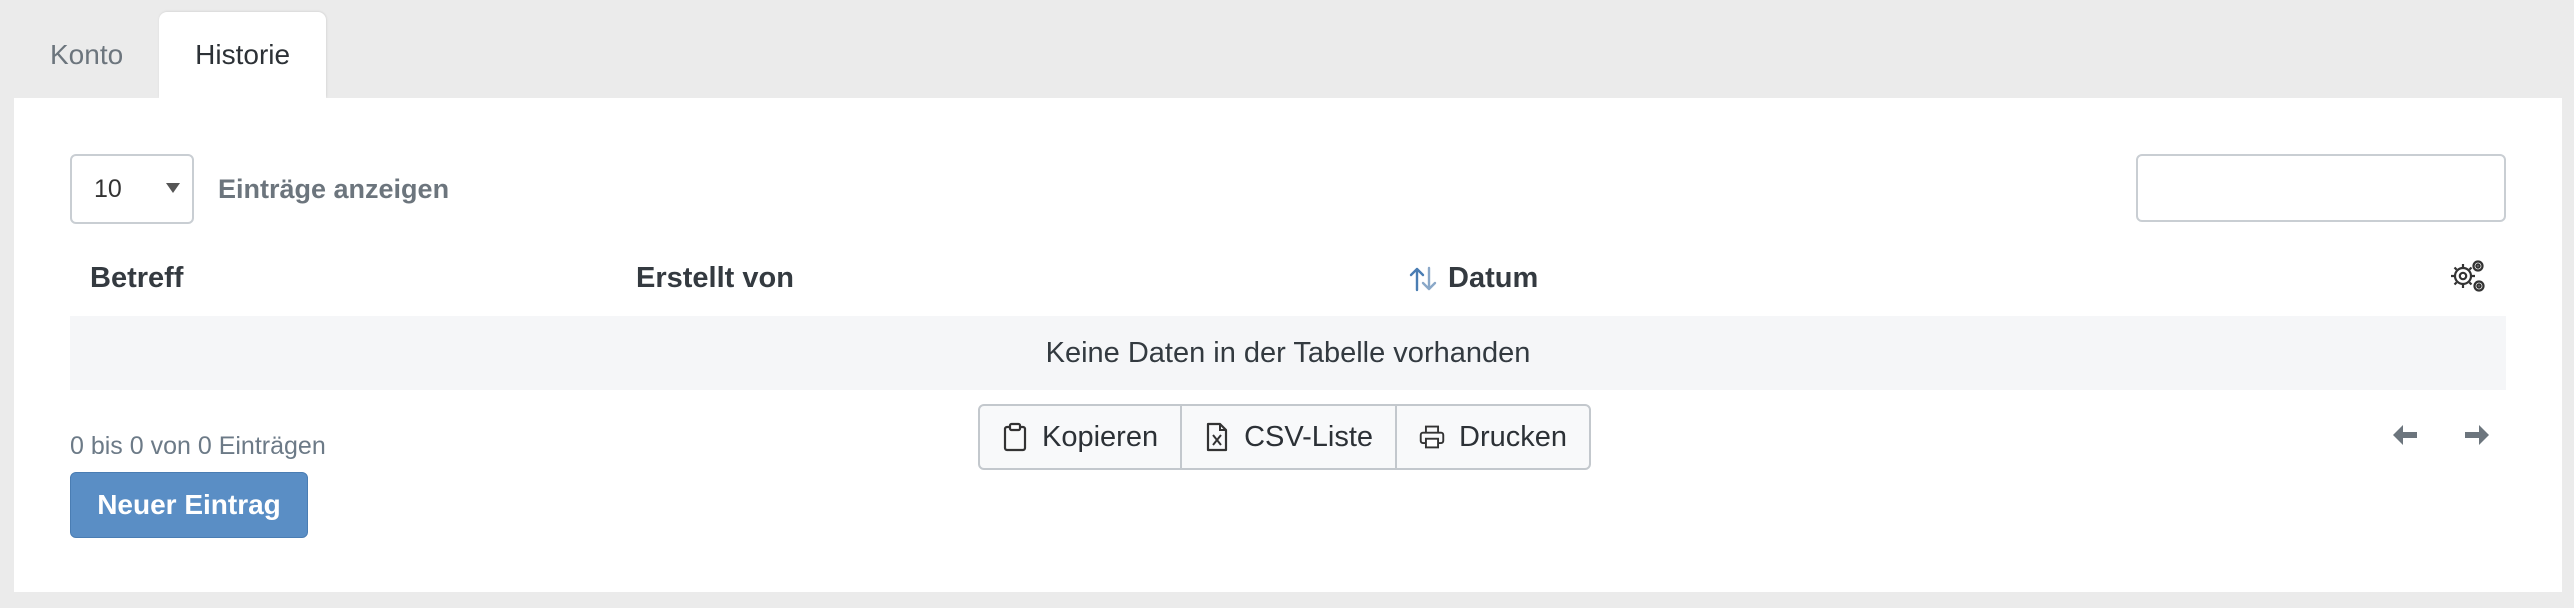  What do you see at coordinates (132, 189) in the screenshot?
I see `entries-length-select: 10` at bounding box center [132, 189].